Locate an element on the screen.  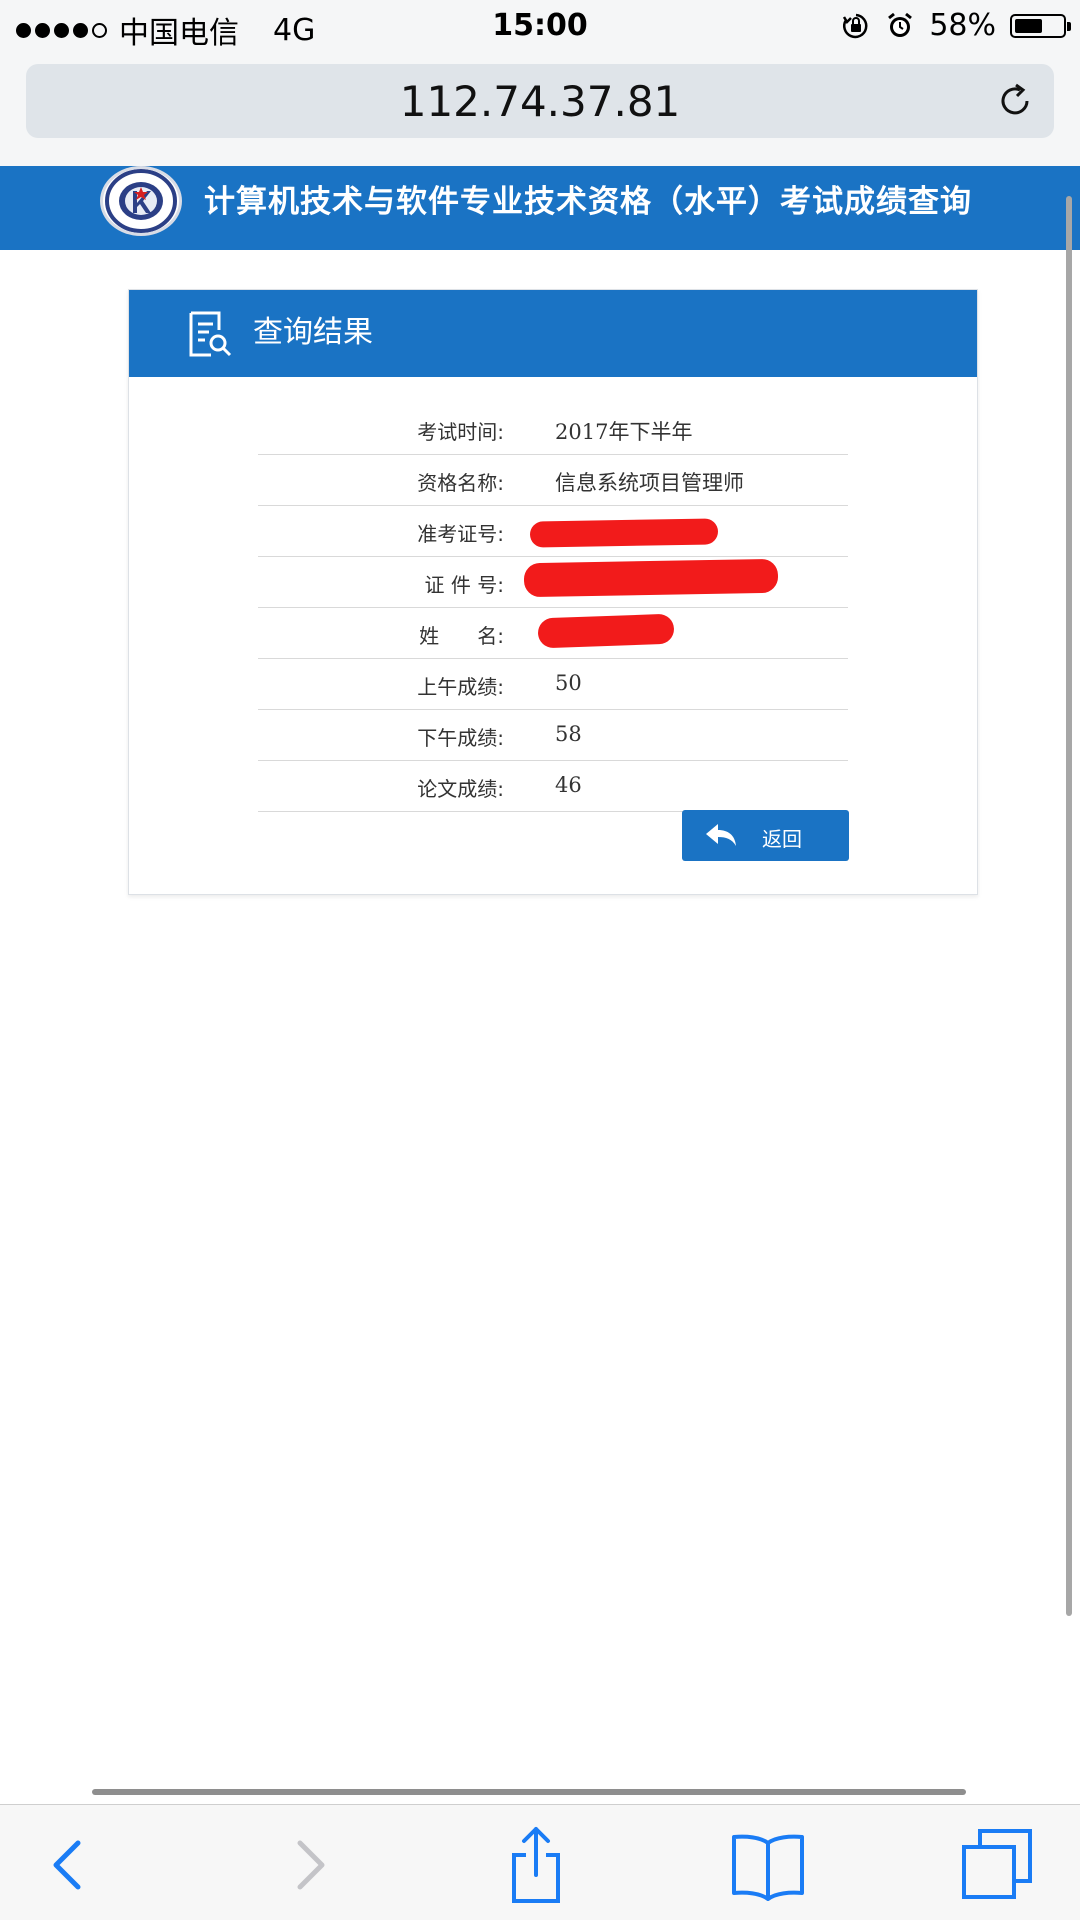
row-label: 姓 名: is located at coordinates (461, 636).